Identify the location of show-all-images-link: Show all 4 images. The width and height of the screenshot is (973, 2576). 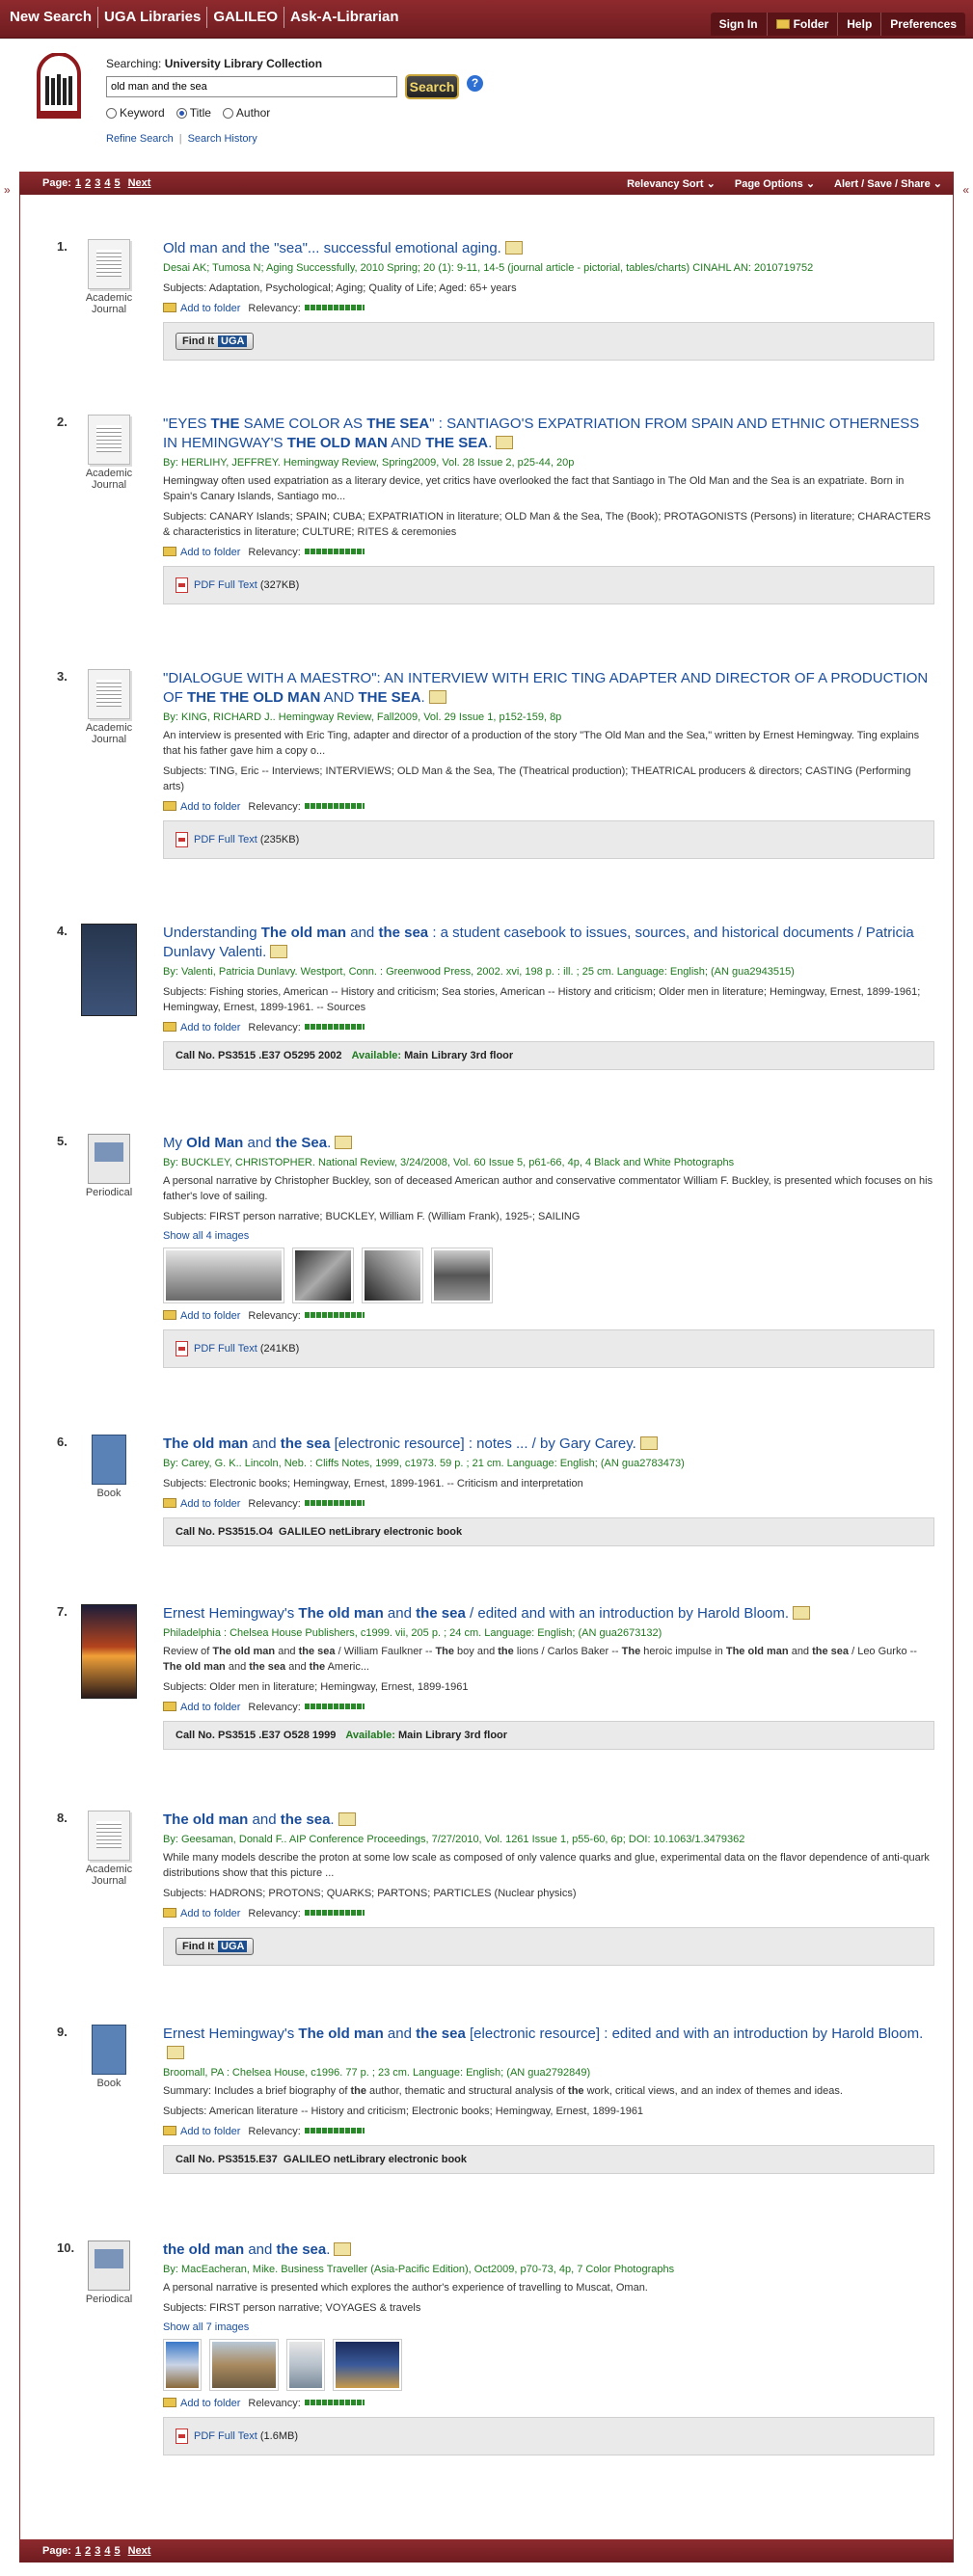
(548, 1236).